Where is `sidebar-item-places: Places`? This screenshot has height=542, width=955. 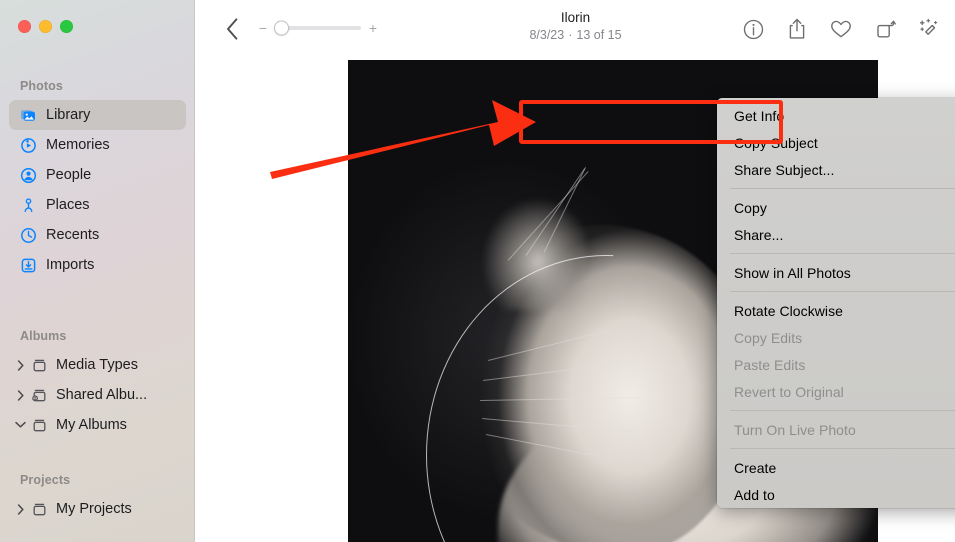
sidebar-item-places: Places is located at coordinates (97, 205).